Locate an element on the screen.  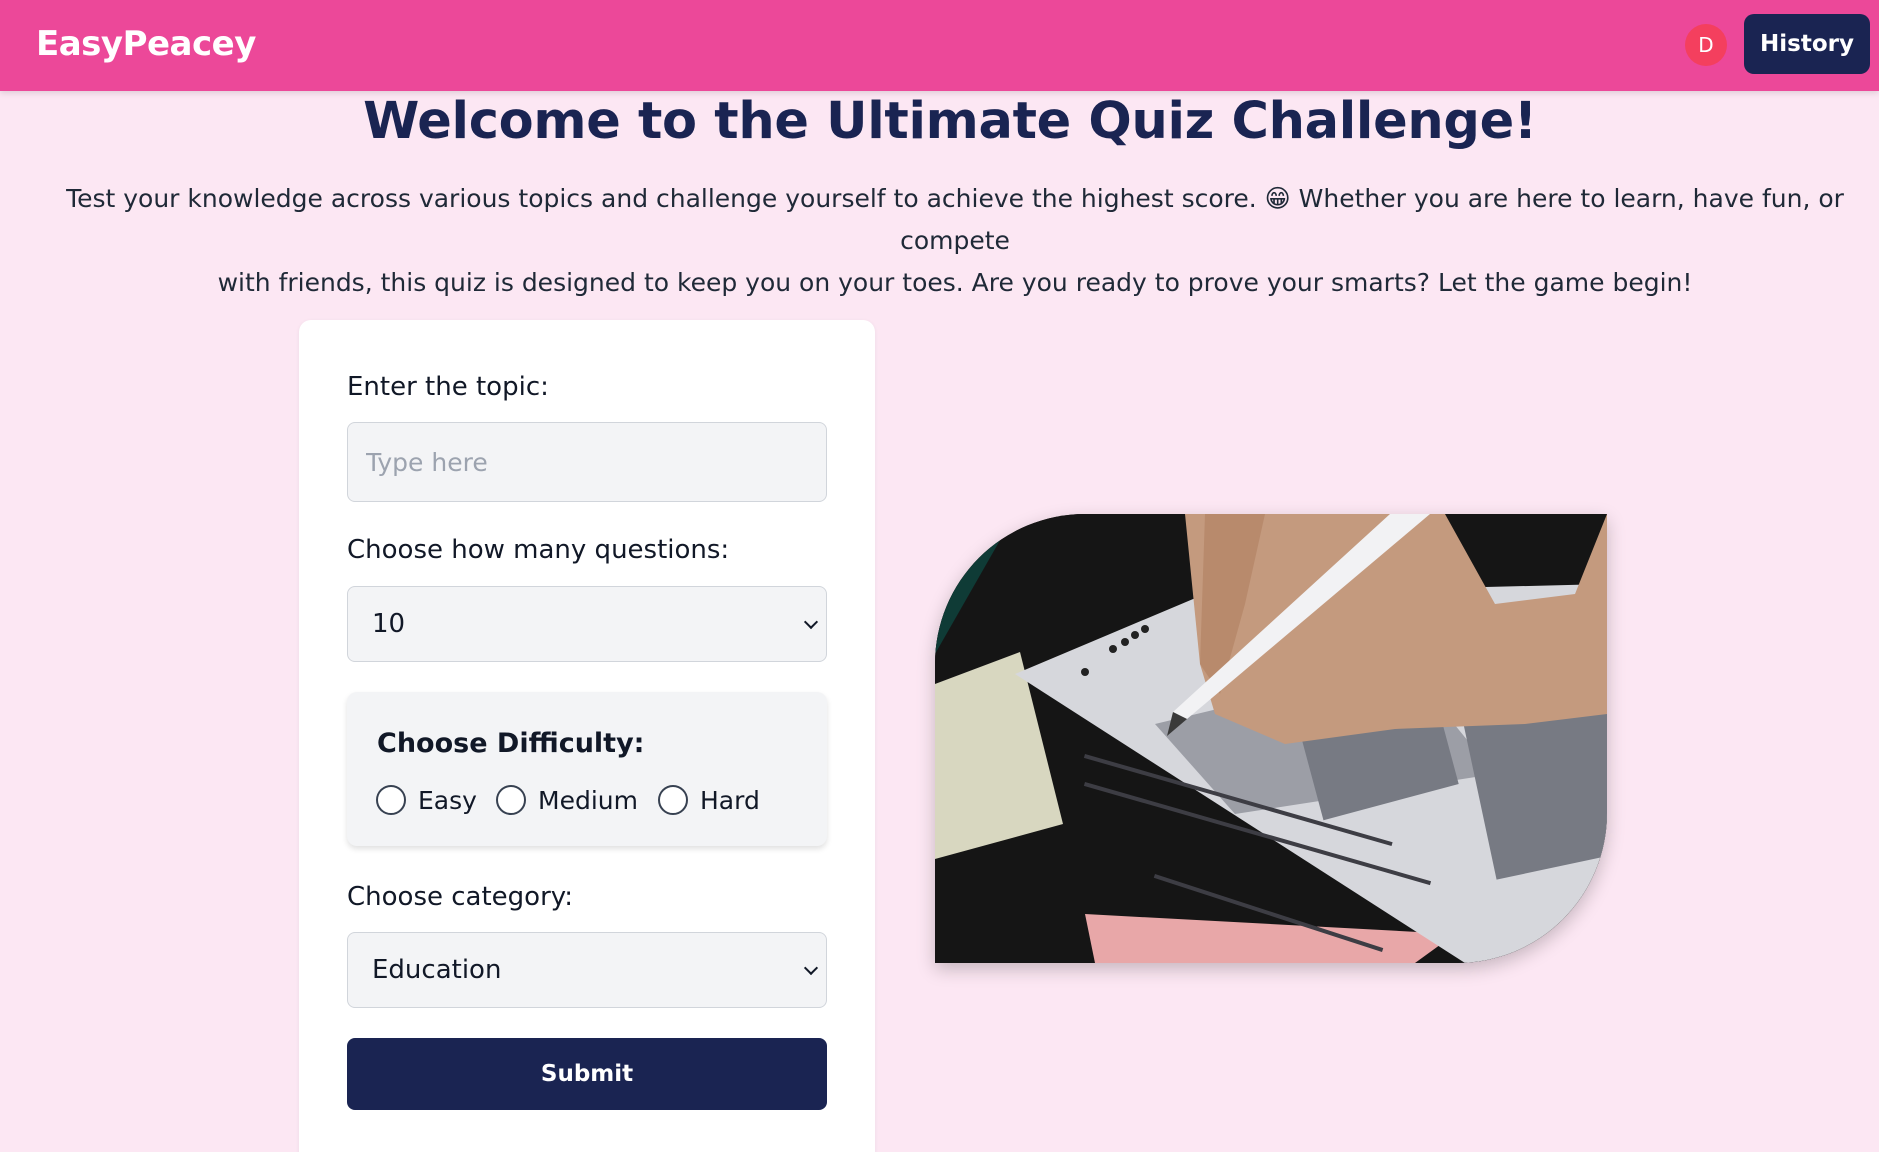
difficulty-option-easy: Easy is located at coordinates (426, 800).